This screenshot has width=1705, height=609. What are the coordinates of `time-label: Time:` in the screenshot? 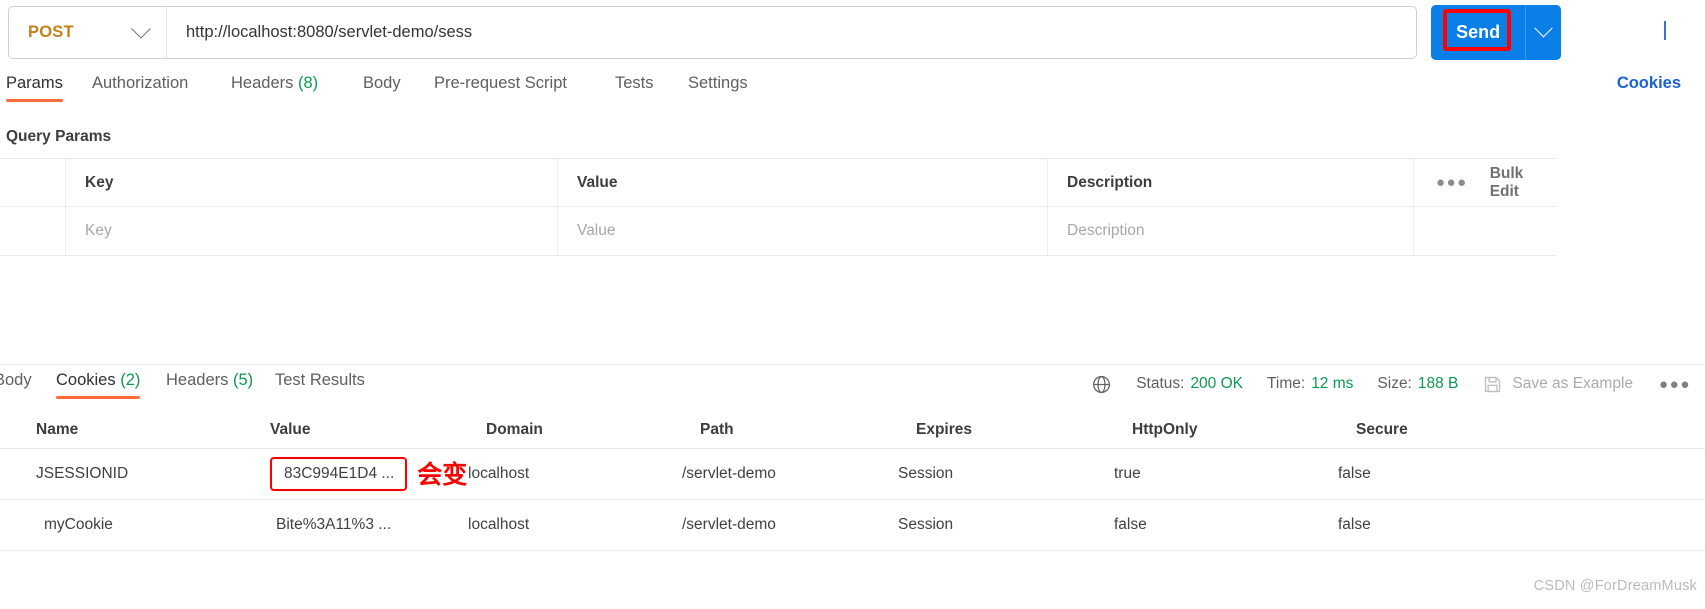 It's located at (1286, 383).